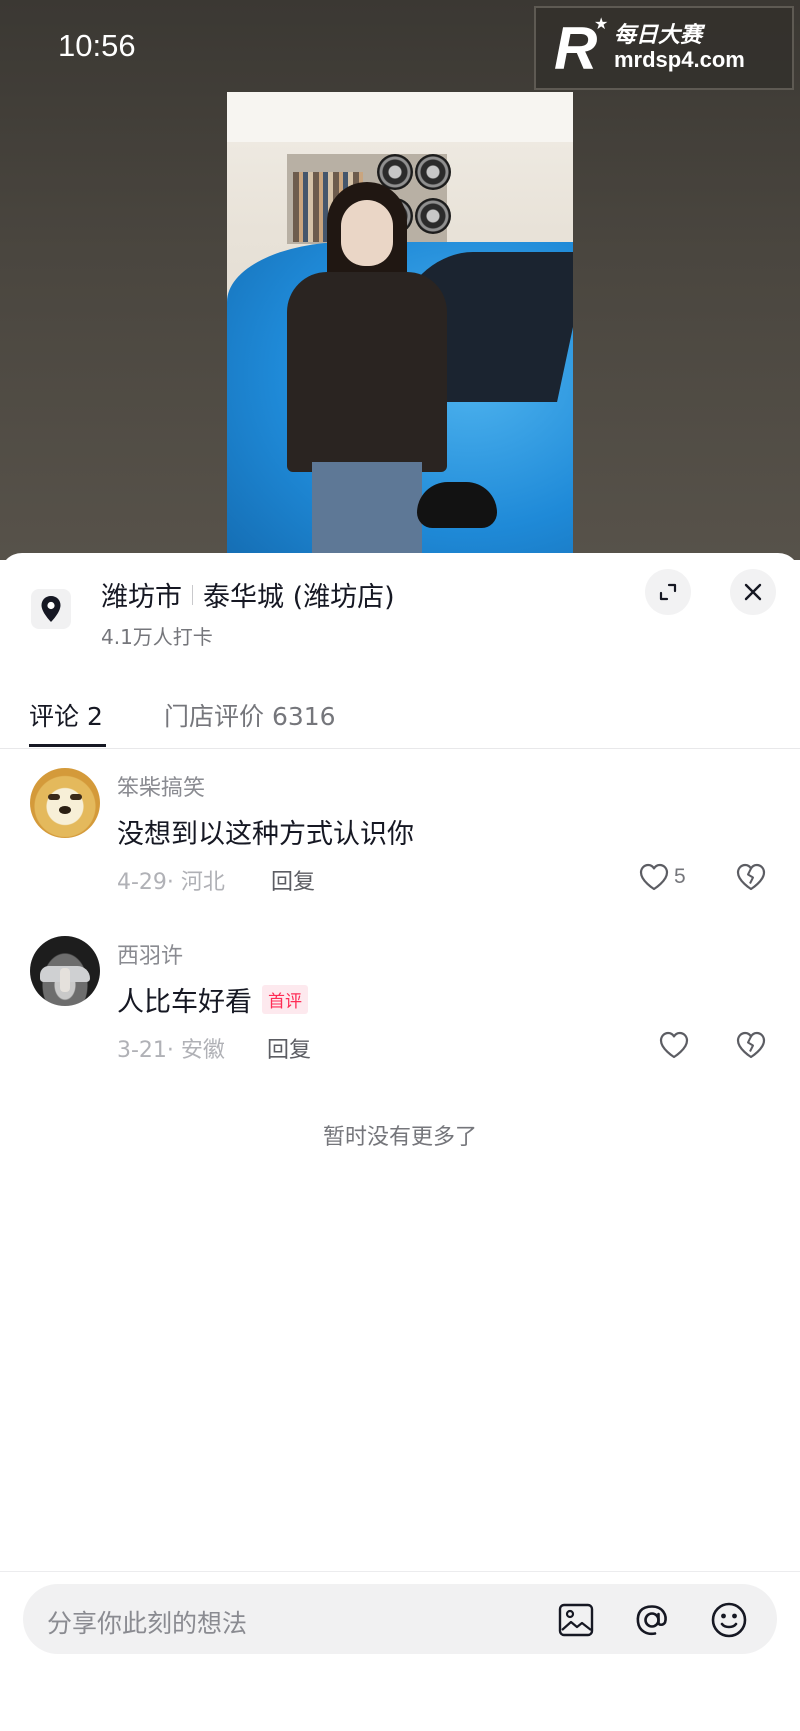 The width and height of the screenshot is (800, 1731). What do you see at coordinates (581, 48) in the screenshot?
I see `watermark-logo-mark: R ★` at bounding box center [581, 48].